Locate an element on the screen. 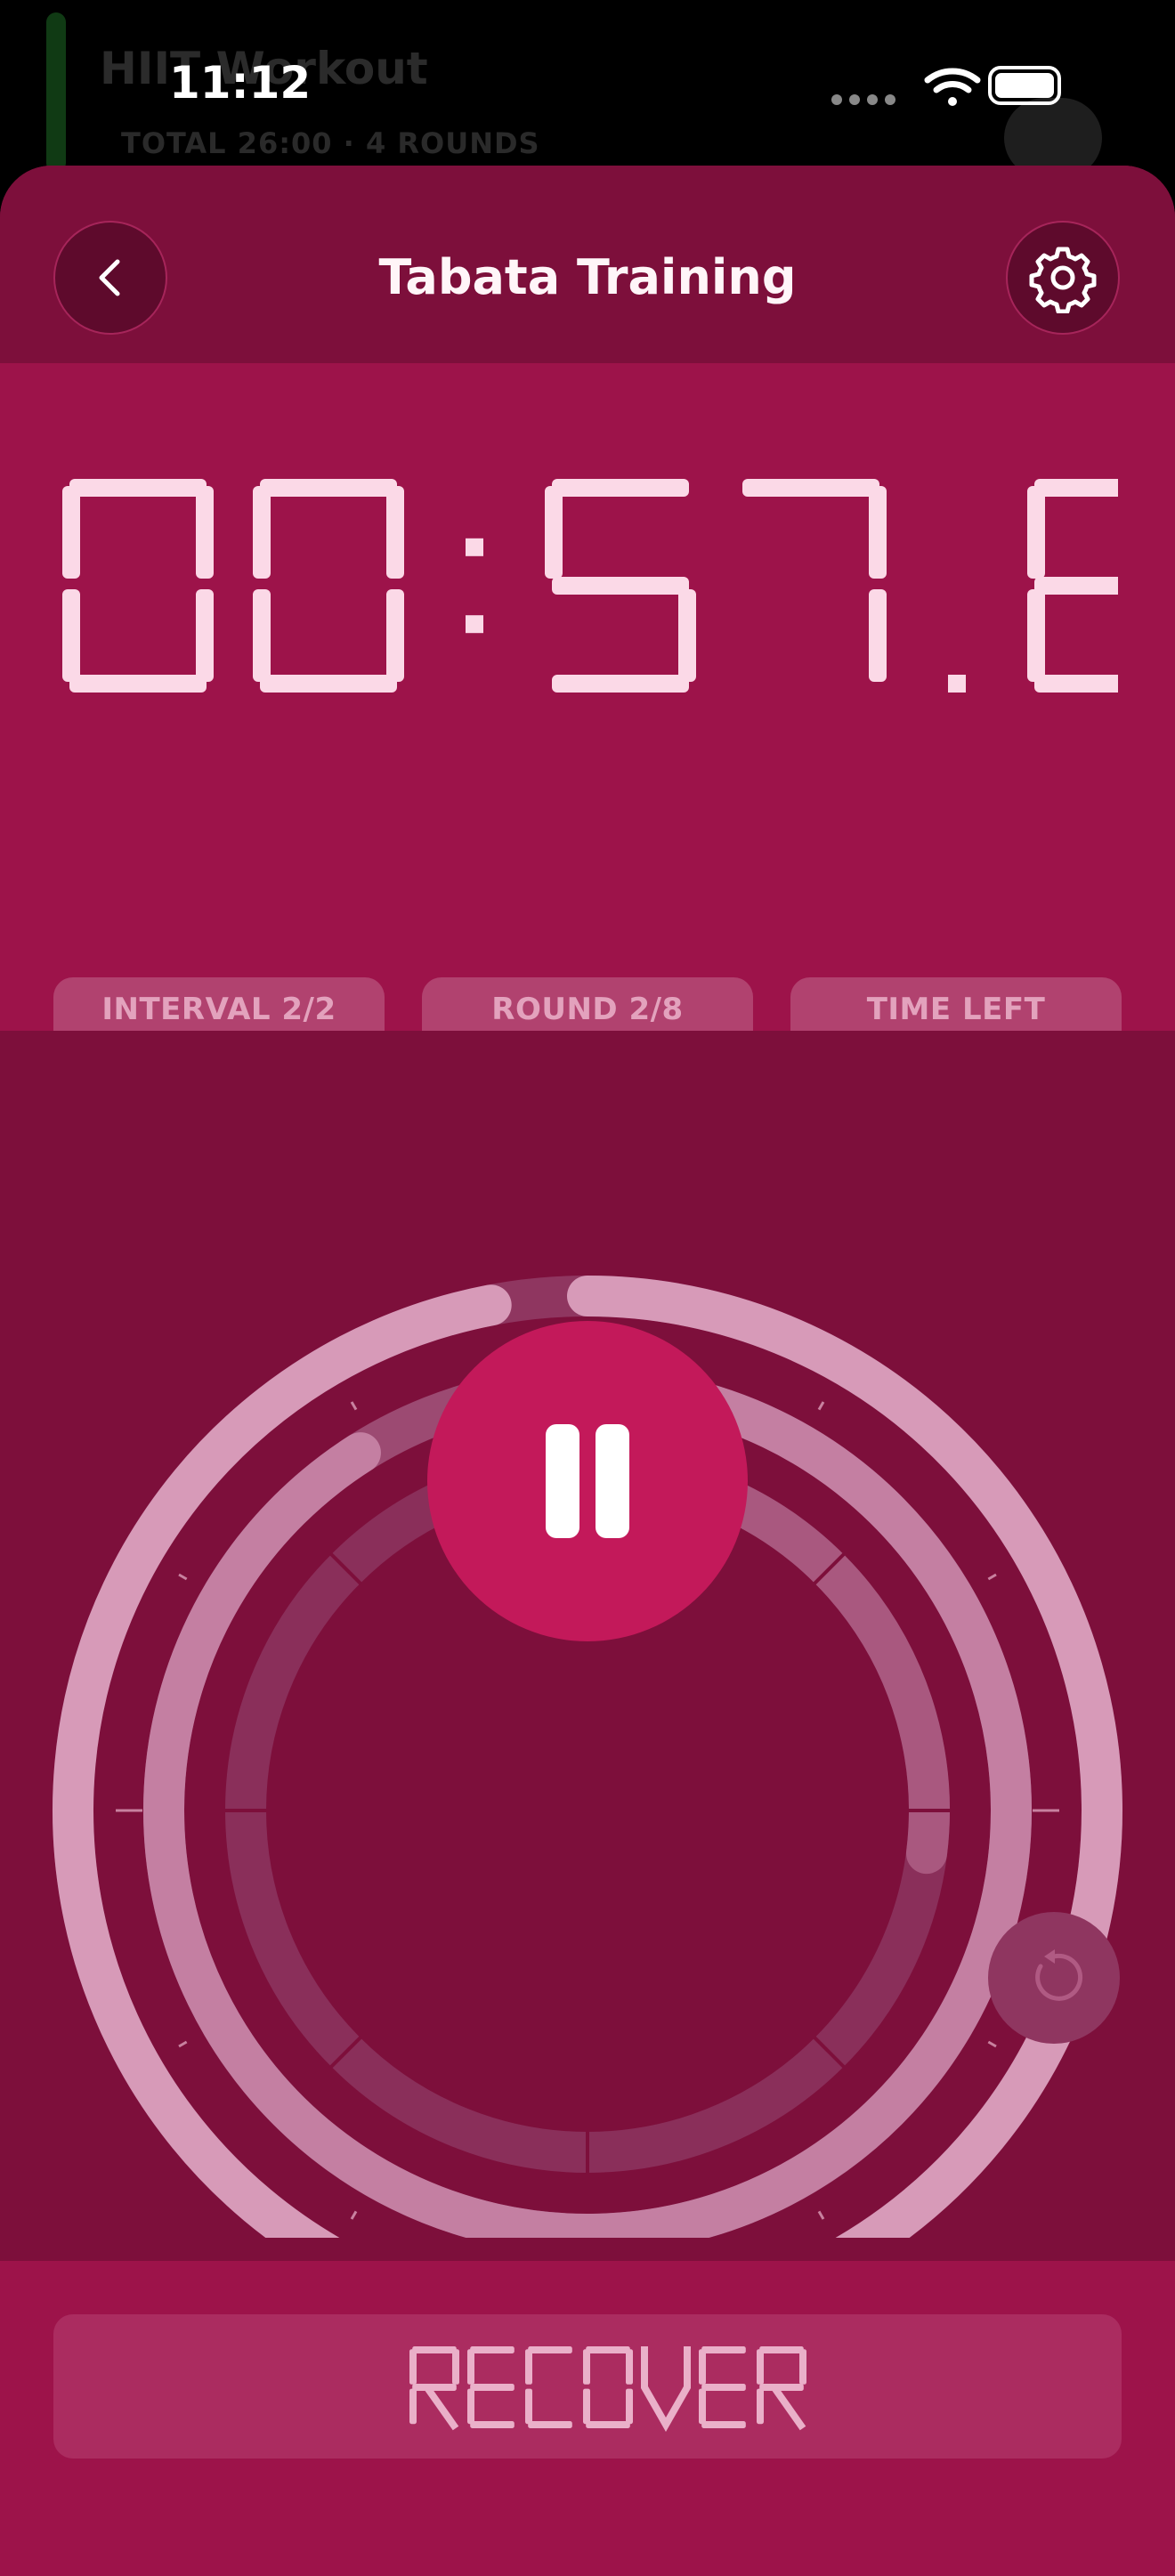 The image size is (1175, 2576). reset-button is located at coordinates (1054, 1978).